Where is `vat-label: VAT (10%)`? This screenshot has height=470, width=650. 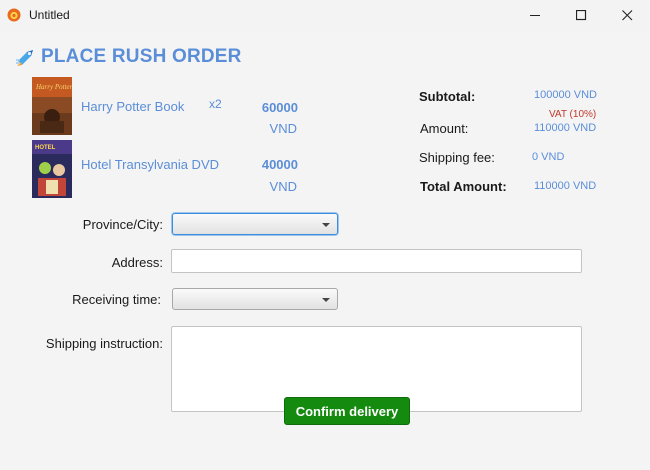 vat-label: VAT (10%) is located at coordinates (573, 114).